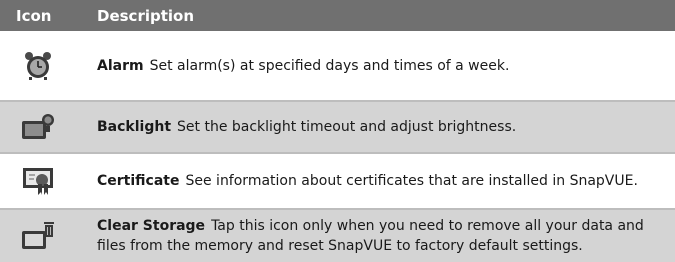 The image size is (675, 262). I want to click on header-icon-column: Icon, so click(34, 15).